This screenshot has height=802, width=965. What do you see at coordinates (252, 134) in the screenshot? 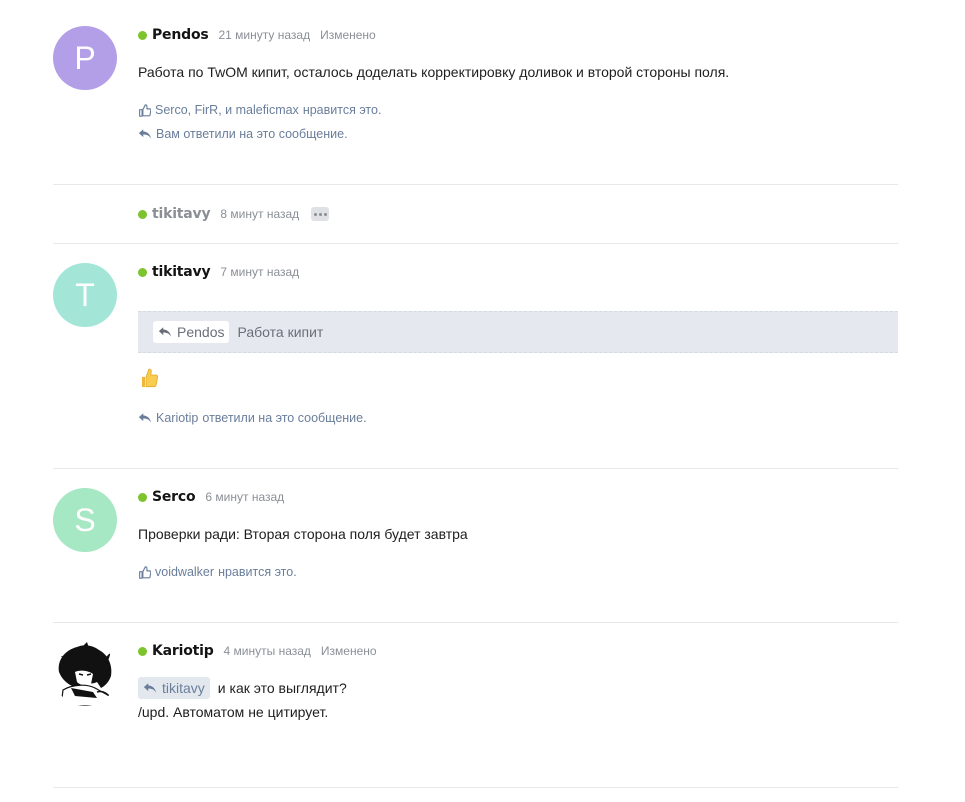
I see `reply-note-text: Вам ответили на это сообщение.` at bounding box center [252, 134].